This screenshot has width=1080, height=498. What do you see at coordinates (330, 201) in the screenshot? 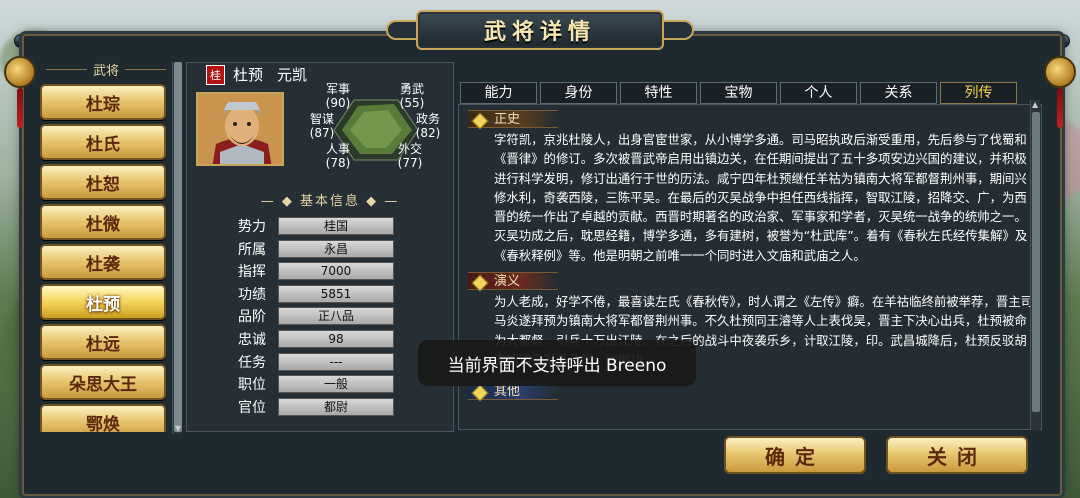
I see `basic-info-header: — ◆ 基本信息 ◆ —` at bounding box center [330, 201].